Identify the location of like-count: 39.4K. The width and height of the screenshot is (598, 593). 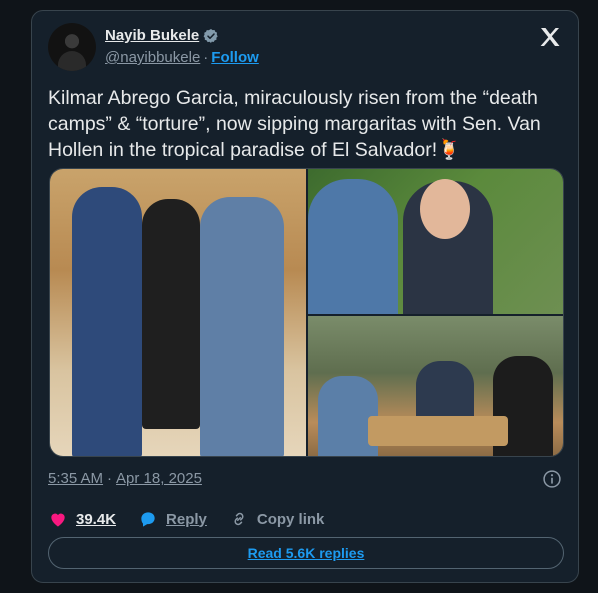
(96, 519).